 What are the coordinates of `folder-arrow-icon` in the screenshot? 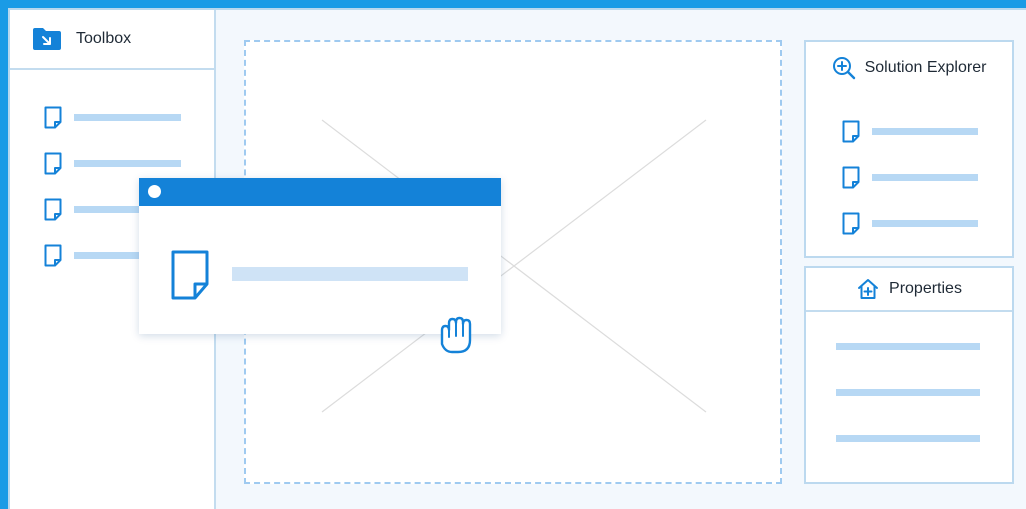 It's located at (47, 39).